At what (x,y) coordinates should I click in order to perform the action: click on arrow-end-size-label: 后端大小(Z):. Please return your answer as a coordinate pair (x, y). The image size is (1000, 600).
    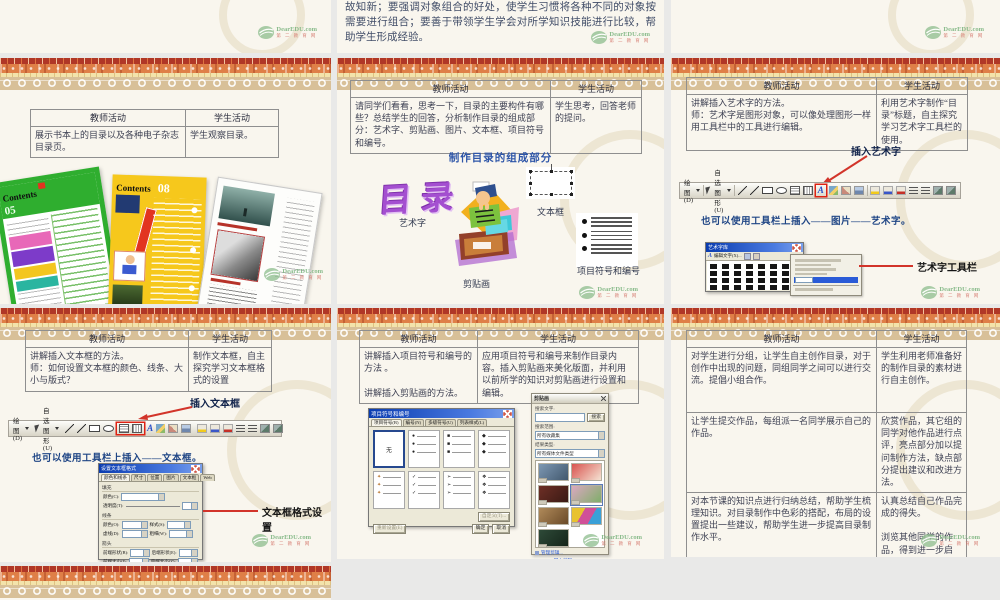
    Looking at the image, I should click on (163, 560).